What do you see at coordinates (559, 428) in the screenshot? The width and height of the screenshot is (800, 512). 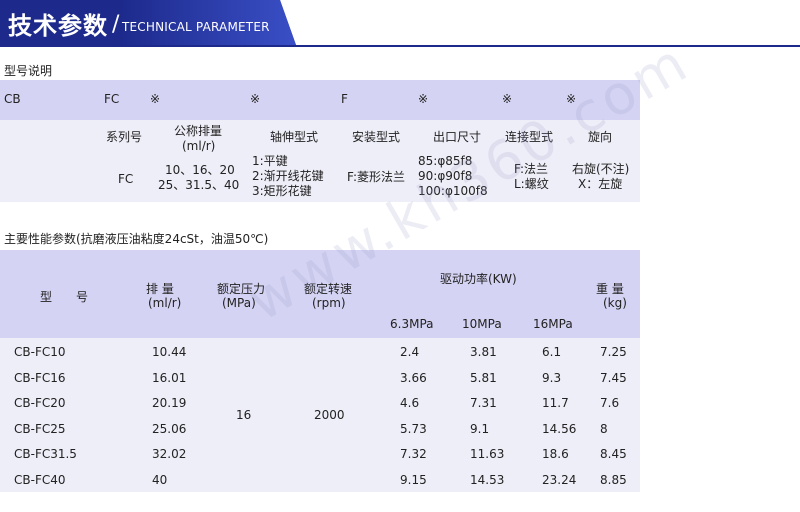 I see `cell-power-16: 14.56` at bounding box center [559, 428].